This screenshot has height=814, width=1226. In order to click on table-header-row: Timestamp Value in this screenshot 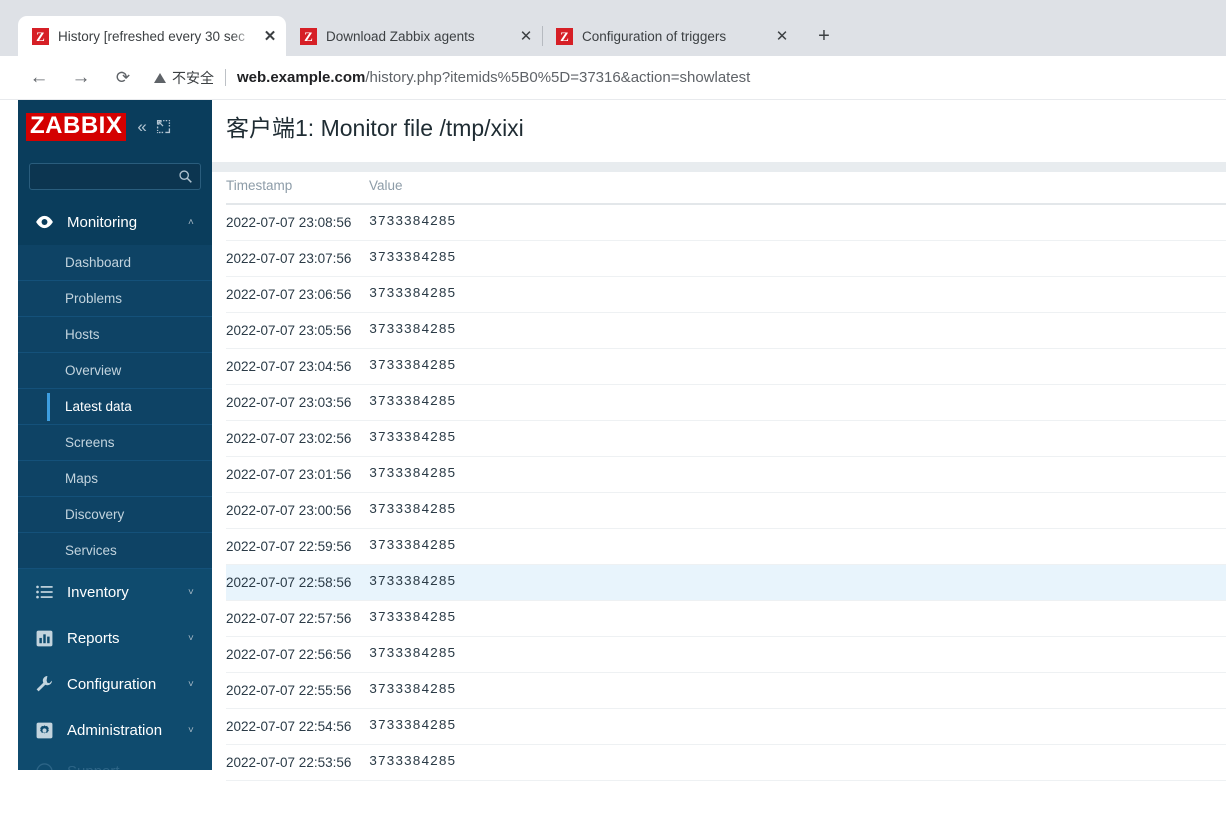, I will do `click(726, 188)`.